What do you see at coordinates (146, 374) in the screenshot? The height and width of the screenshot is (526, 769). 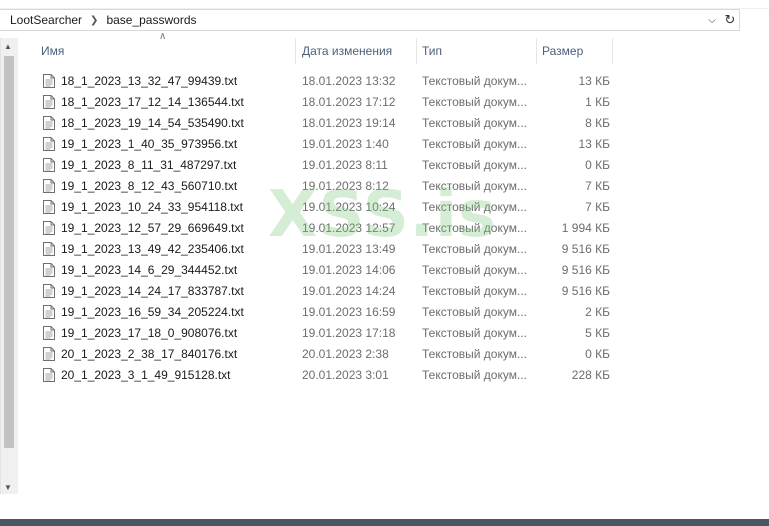 I see `file-name: 20_1_2023_3_1_49_915128.txt` at bounding box center [146, 374].